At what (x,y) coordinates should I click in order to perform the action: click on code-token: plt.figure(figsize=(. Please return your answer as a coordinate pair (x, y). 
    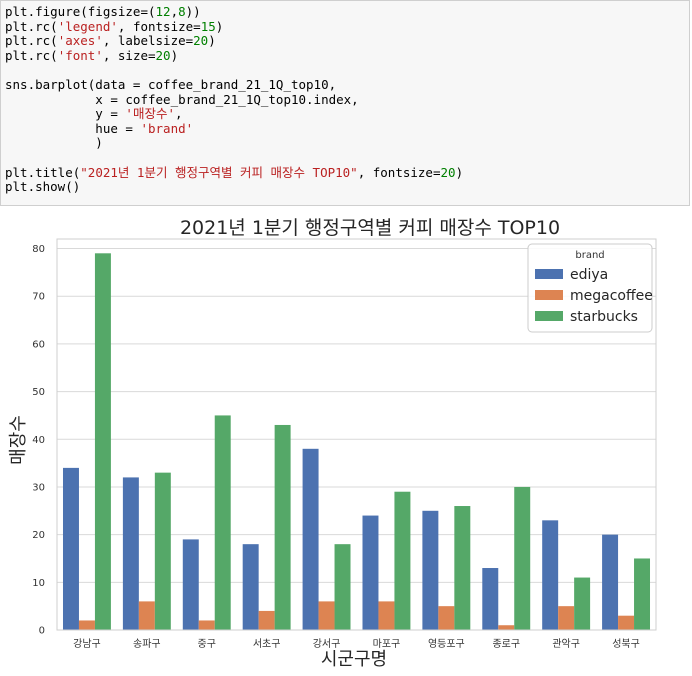
    Looking at the image, I should click on (80, 11).